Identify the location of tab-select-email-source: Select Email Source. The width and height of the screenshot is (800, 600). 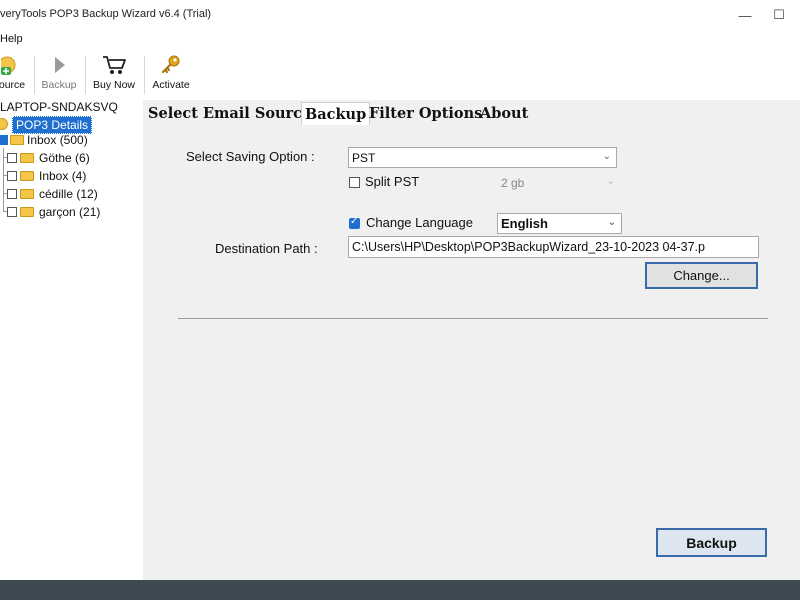
(229, 113).